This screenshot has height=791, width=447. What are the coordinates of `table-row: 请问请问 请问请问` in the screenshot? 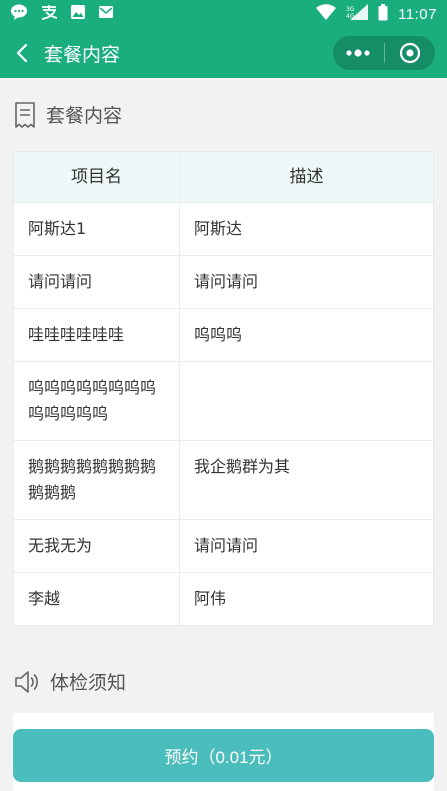 It's located at (223, 282).